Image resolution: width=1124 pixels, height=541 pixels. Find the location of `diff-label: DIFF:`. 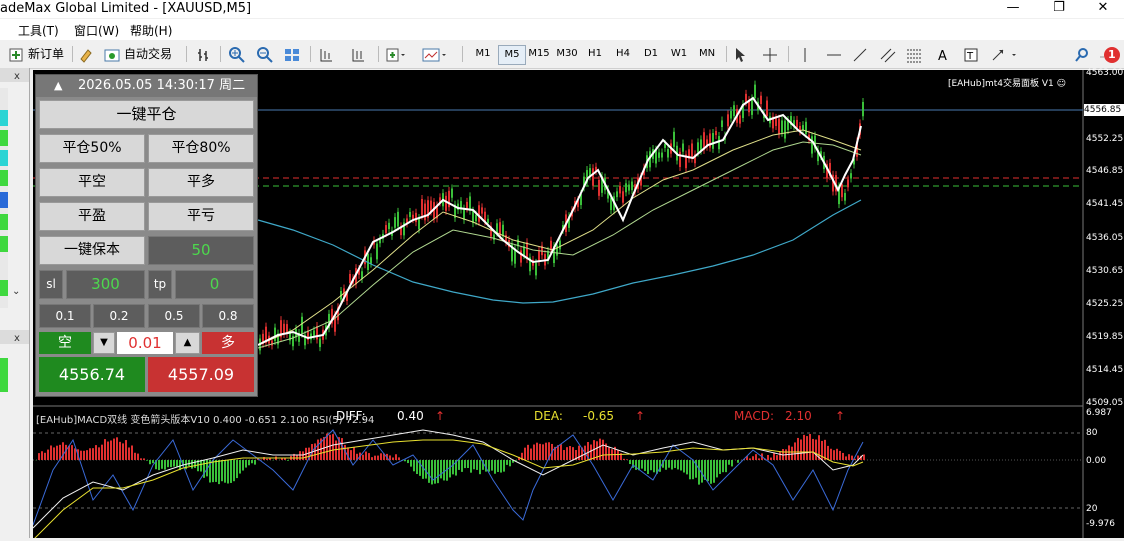

diff-label: DIFF: is located at coordinates (351, 416).